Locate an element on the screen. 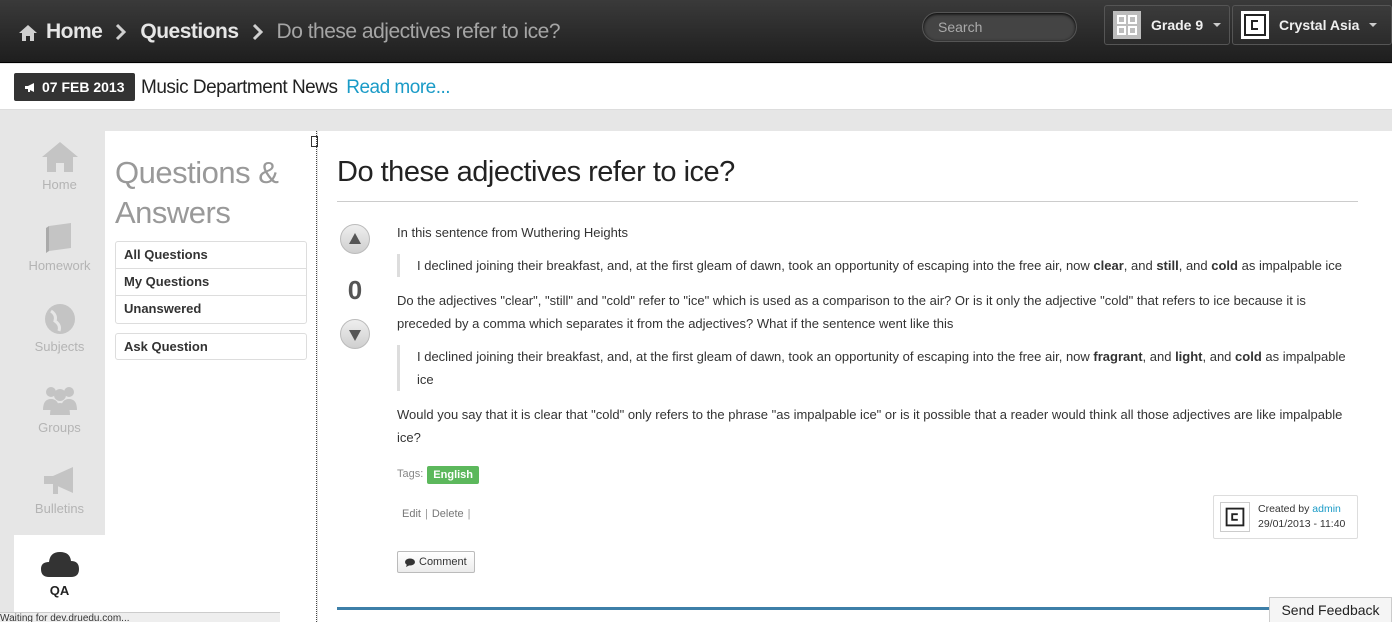 This screenshot has height=622, width=1392. tag-english: English is located at coordinates (453, 474).